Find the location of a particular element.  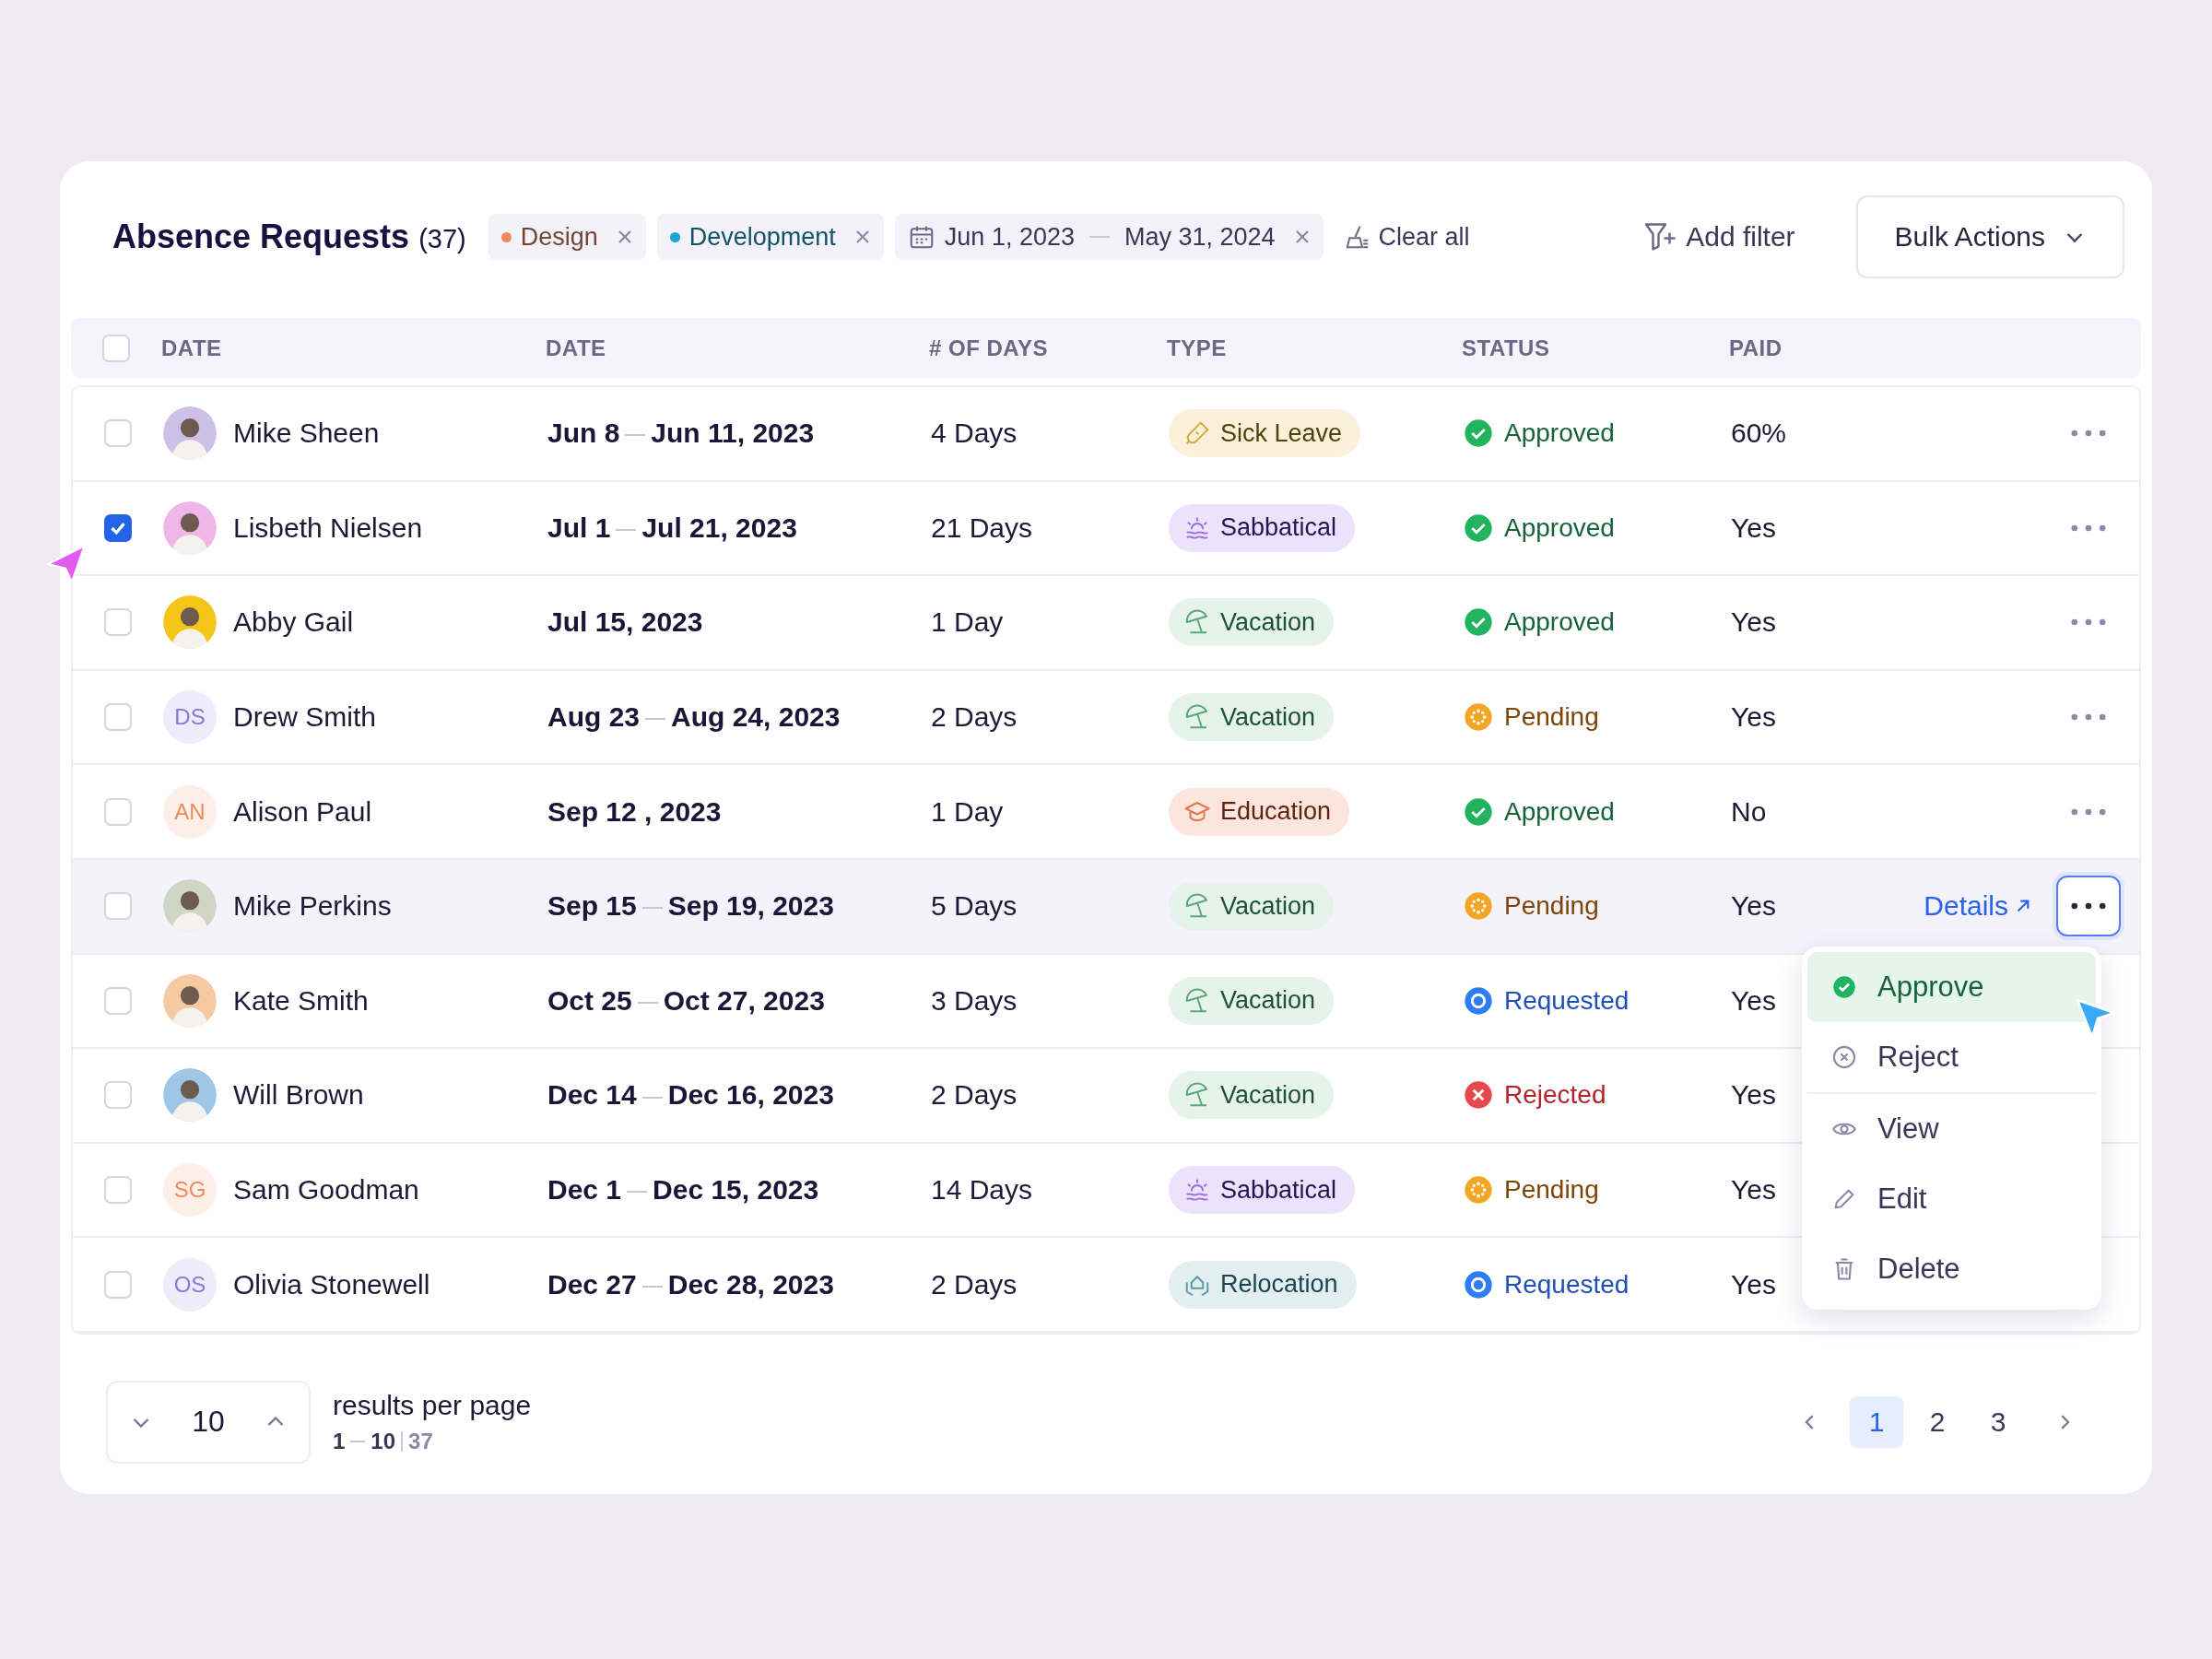

employee-name: Mike Perkins is located at coordinates (312, 906).